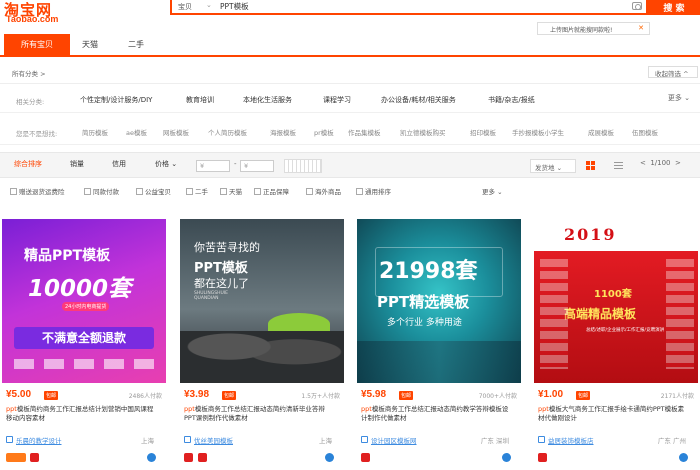 This screenshot has height=470, width=700. I want to click on taobao-logo: 淘宝网 Taobao.com, so click(39, 13).